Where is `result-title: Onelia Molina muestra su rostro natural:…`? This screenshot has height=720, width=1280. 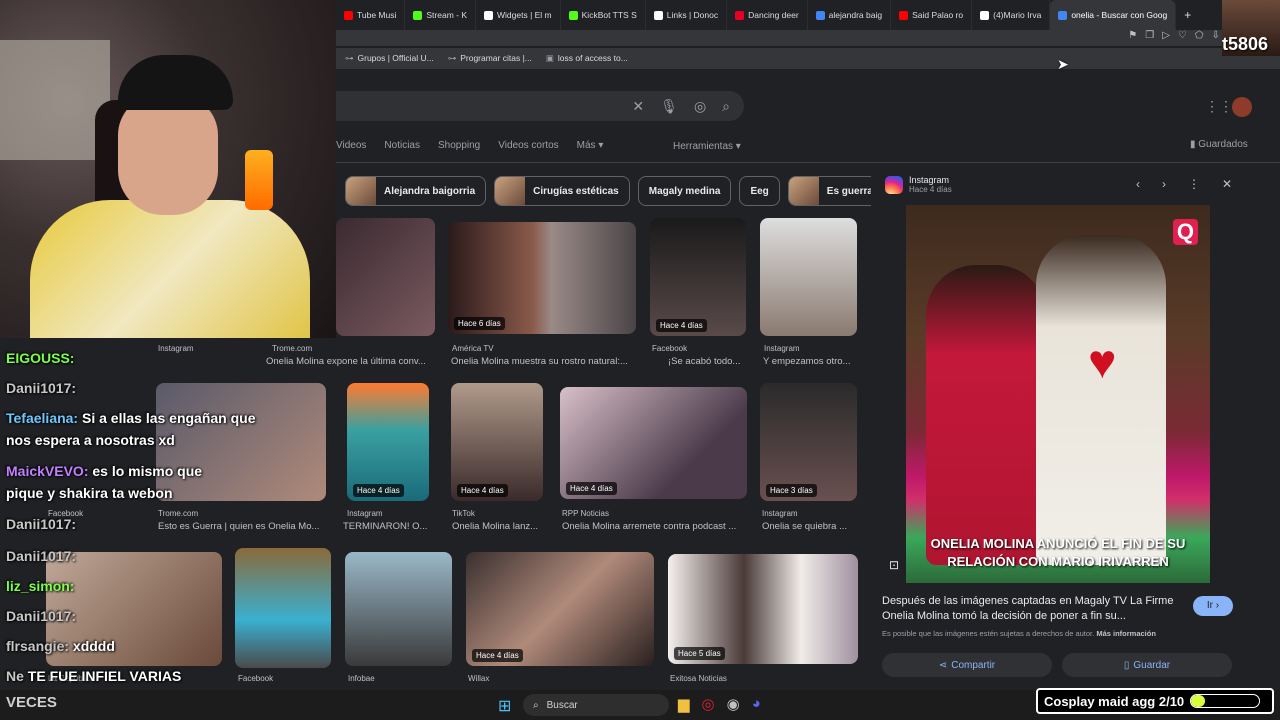
result-title: Onelia Molina muestra su rostro natural:… is located at coordinates (542, 361).